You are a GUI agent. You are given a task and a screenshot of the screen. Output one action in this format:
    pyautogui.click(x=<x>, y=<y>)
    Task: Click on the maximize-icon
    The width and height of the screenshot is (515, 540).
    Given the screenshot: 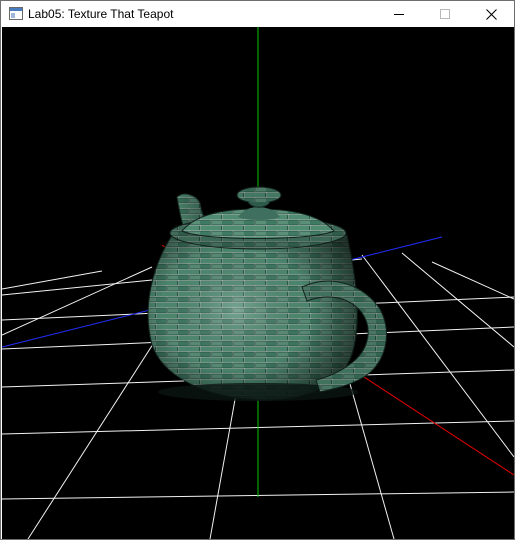 What is the action you would take?
    pyautogui.click(x=445, y=14)
    